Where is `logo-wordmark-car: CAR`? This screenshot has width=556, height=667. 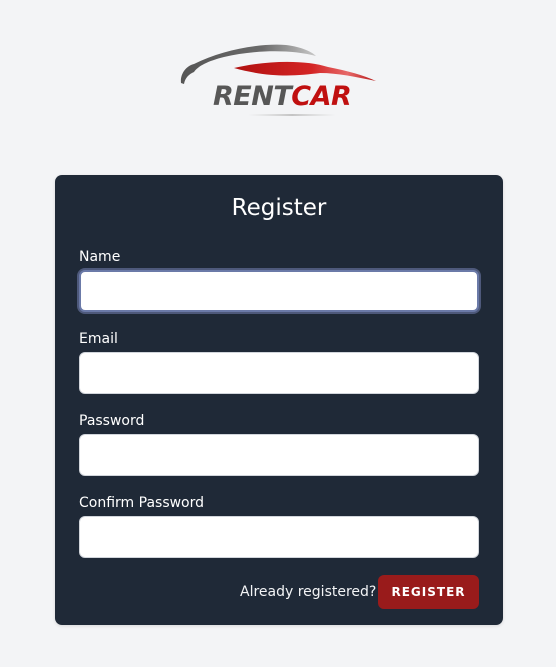
logo-wordmark-car: CAR is located at coordinates (321, 96).